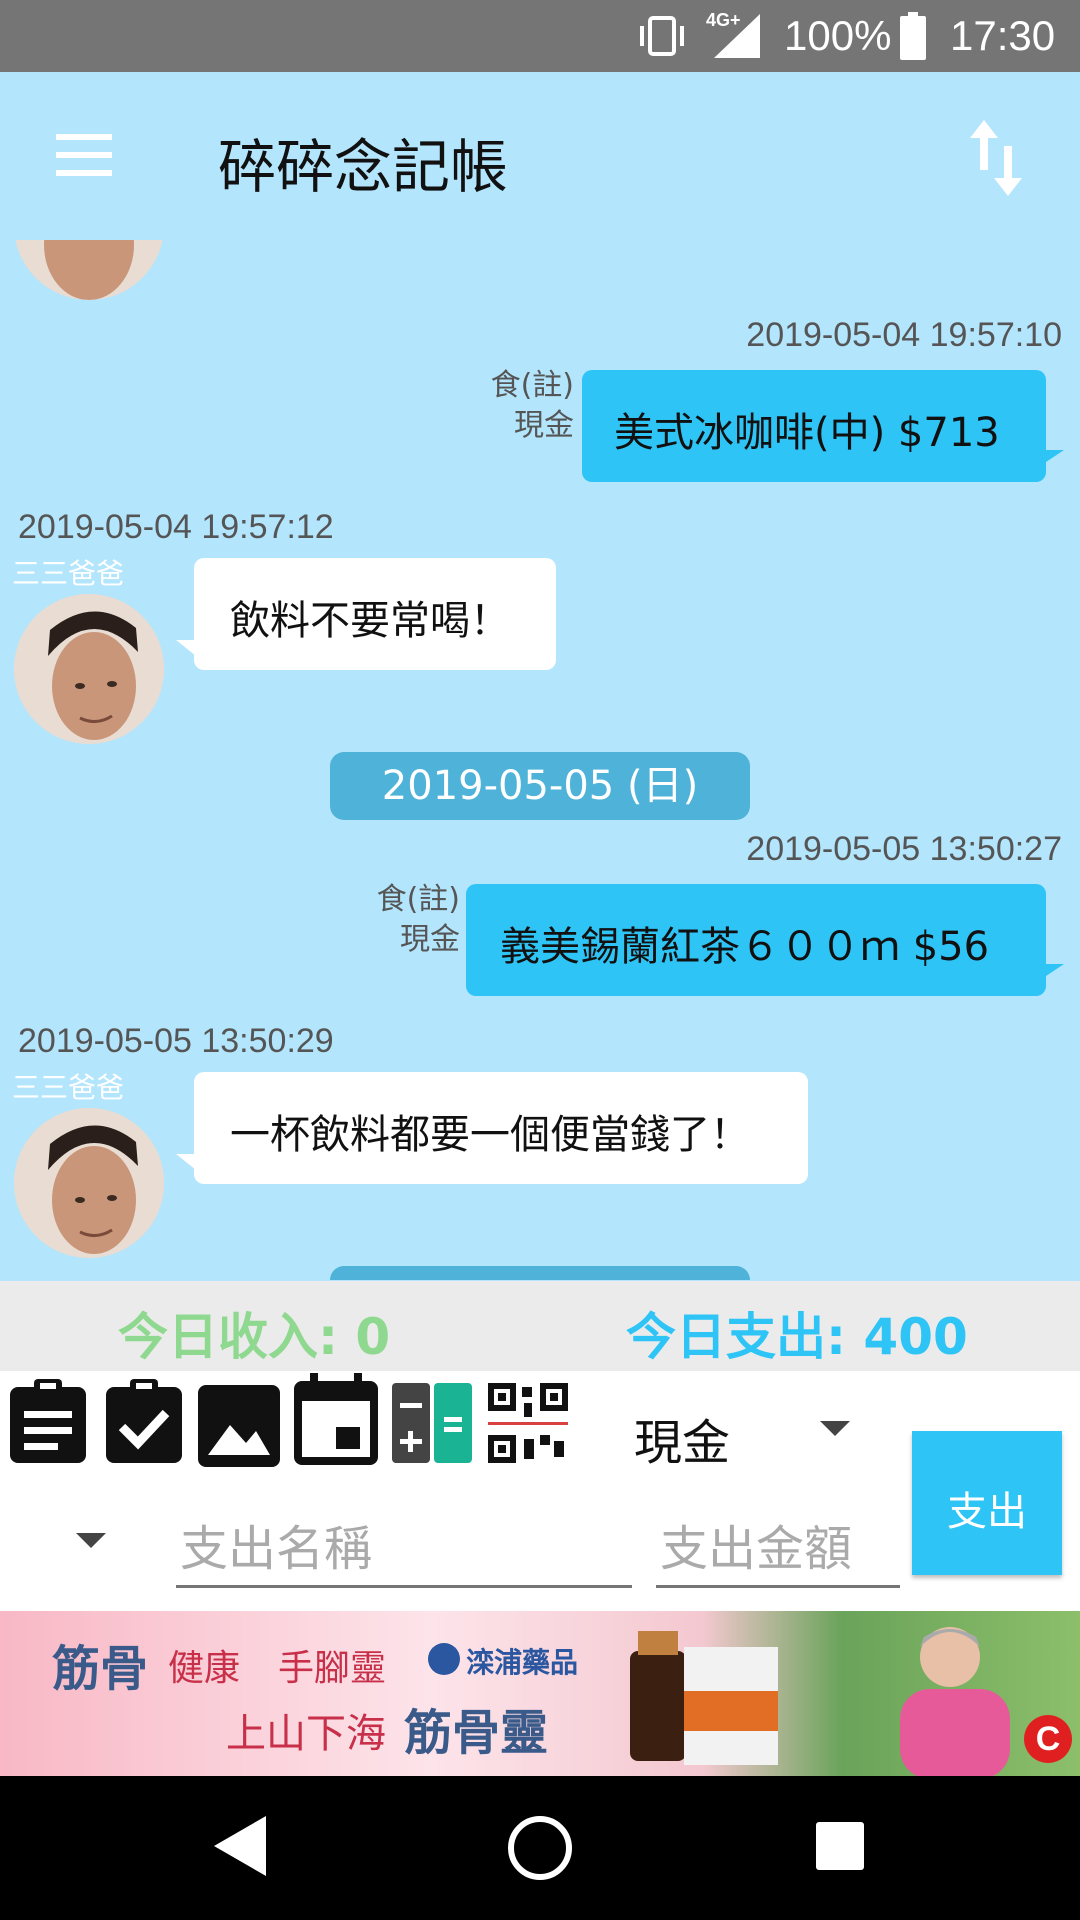  What do you see at coordinates (444, 1659) in the screenshot?
I see `ad-brand-logo` at bounding box center [444, 1659].